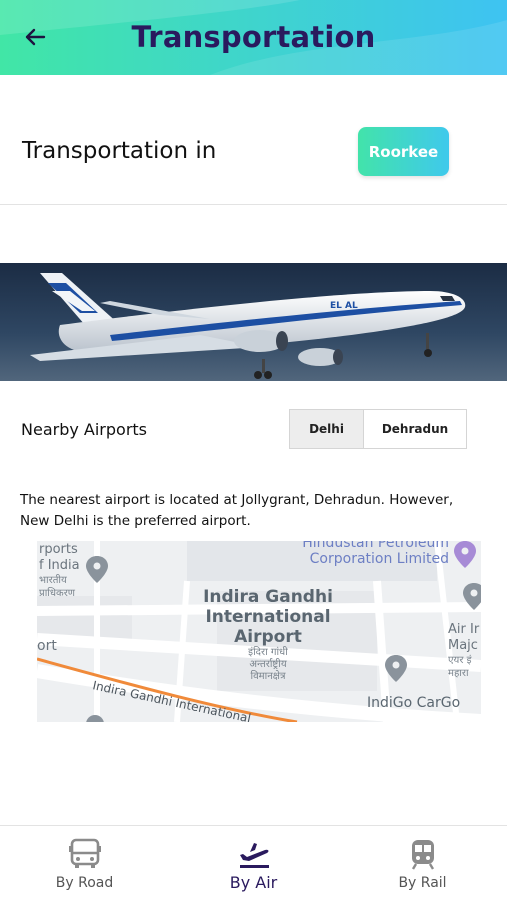 The width and height of the screenshot is (507, 900). I want to click on nav-by-air: By Air, so click(253, 863).